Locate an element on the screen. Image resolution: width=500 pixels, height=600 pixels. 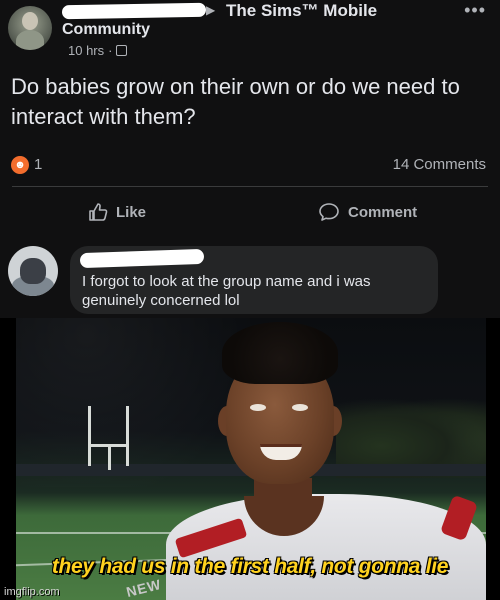
arrow-right-icon: ▶ is located at coordinates (211, 10).